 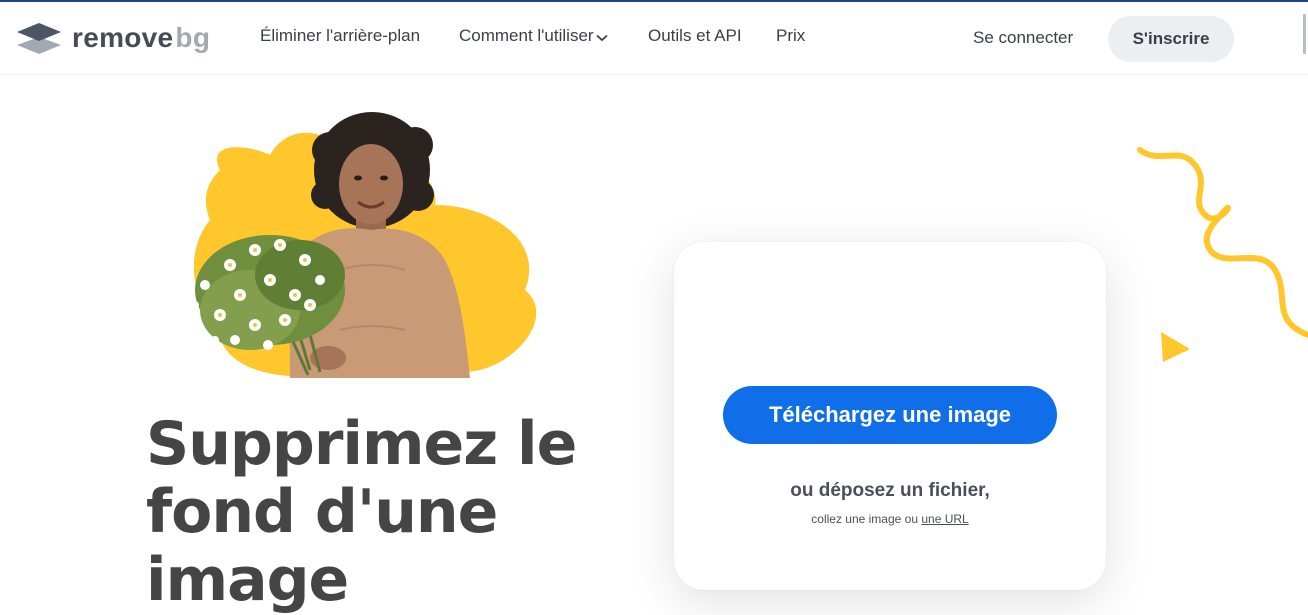 What do you see at coordinates (1222, 242) in the screenshot?
I see `squiggle-decoration` at bounding box center [1222, 242].